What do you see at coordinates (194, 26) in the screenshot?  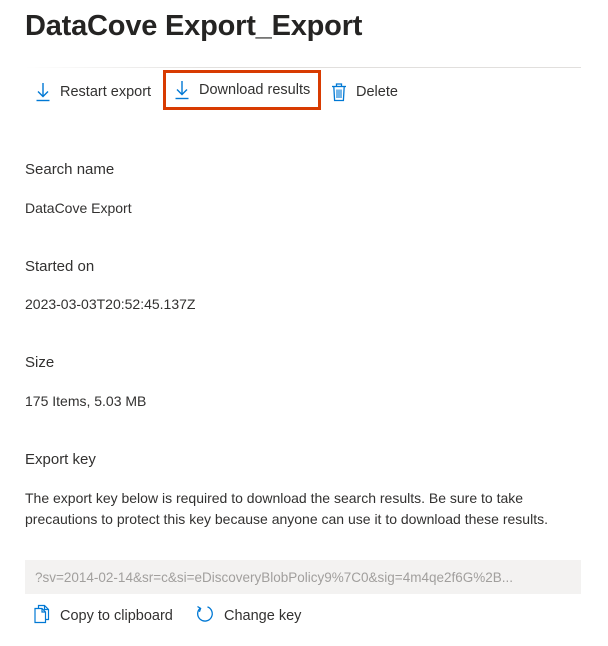 I see `page-title: DataCove Export_Export` at bounding box center [194, 26].